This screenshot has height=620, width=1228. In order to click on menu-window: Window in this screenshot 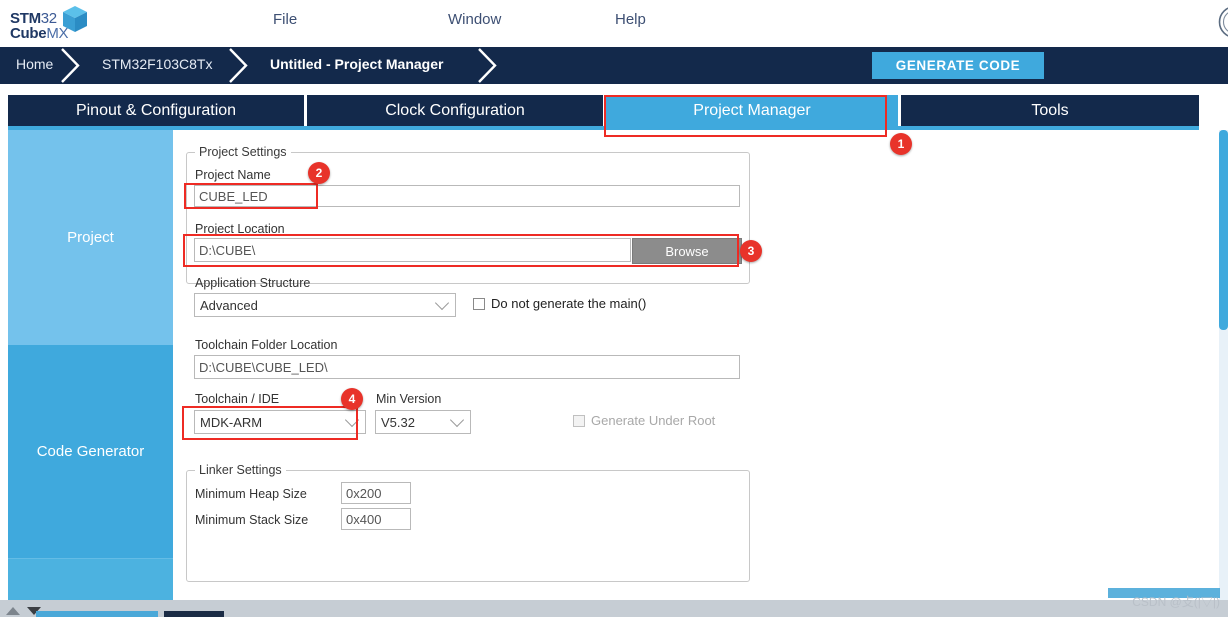, I will do `click(474, 19)`.